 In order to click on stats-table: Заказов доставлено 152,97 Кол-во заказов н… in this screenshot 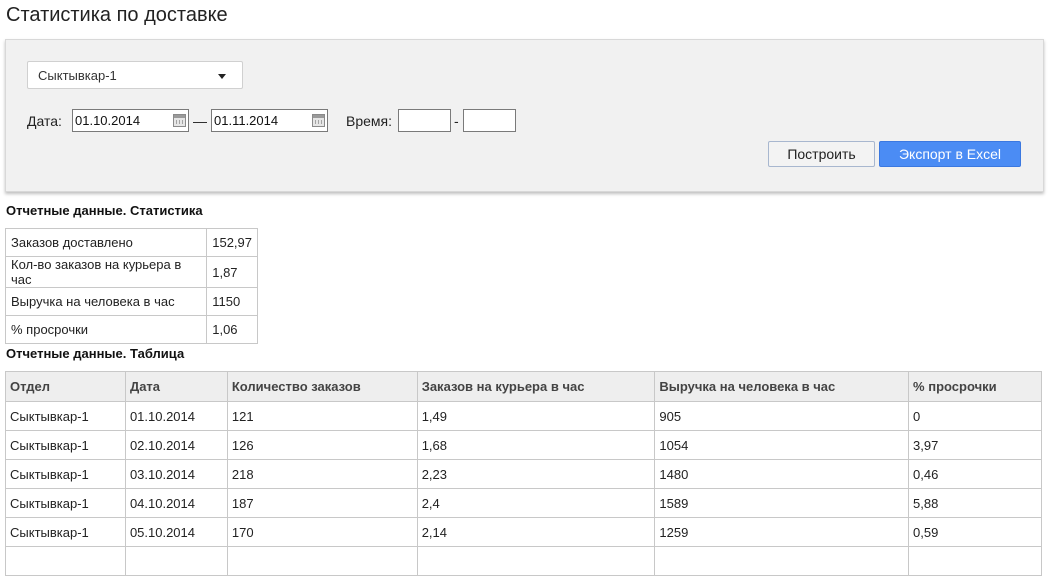, I will do `click(131, 286)`.